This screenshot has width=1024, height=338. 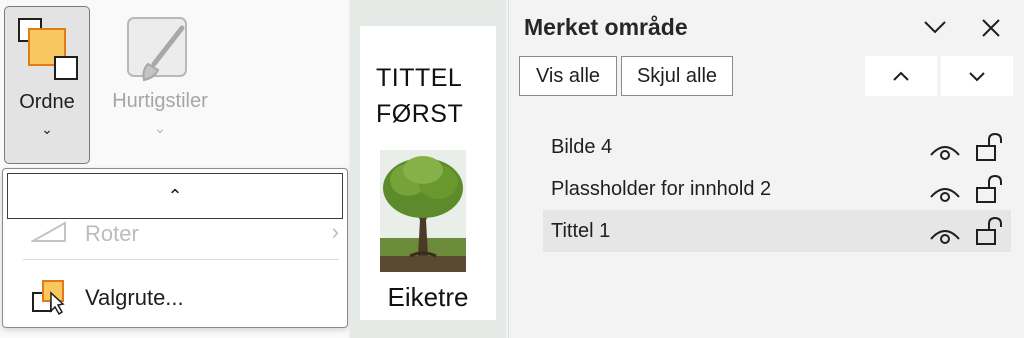 I want to click on bring-forward-button, so click(x=901, y=76).